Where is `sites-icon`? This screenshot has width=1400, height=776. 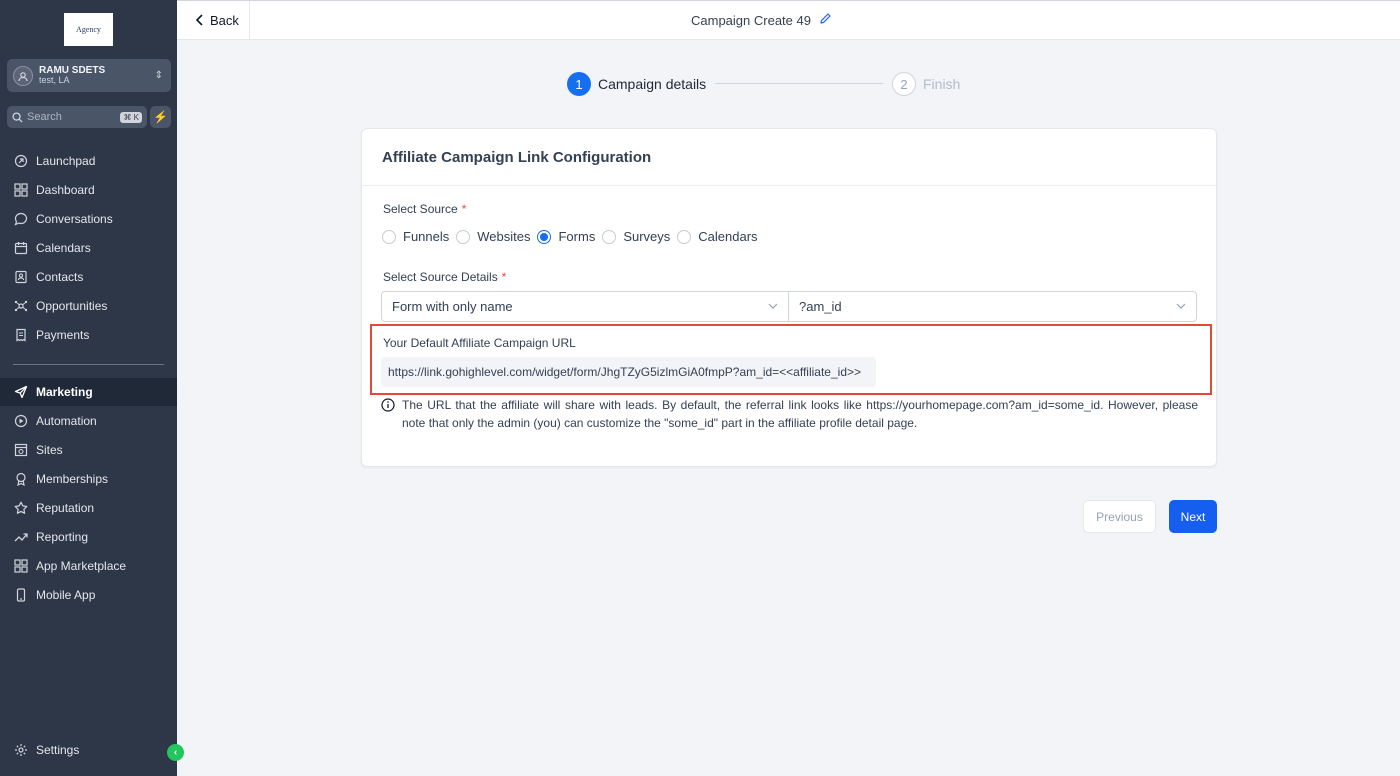 sites-icon is located at coordinates (21, 450).